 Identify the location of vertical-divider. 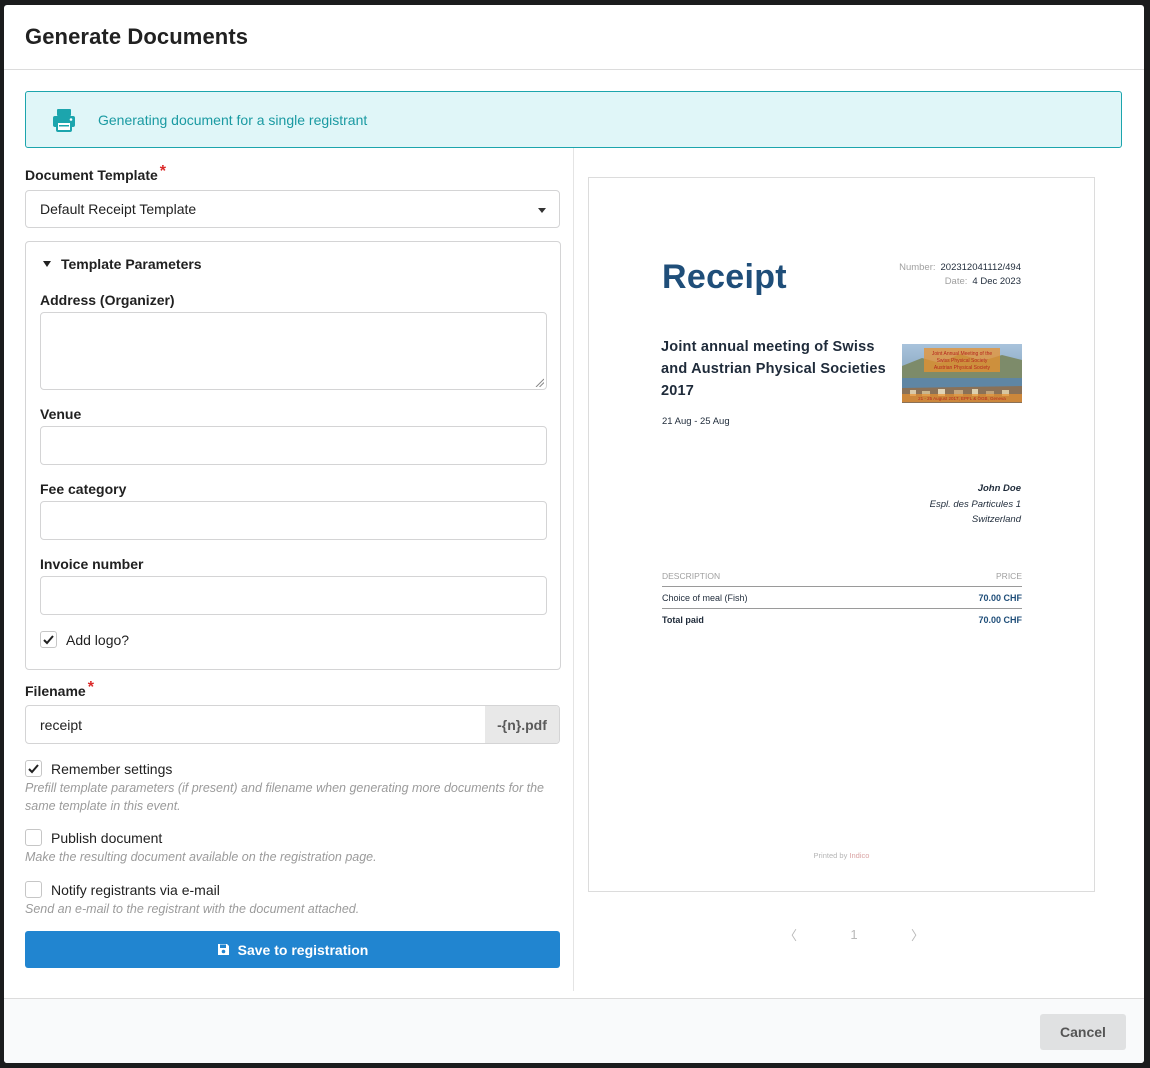
(573, 569).